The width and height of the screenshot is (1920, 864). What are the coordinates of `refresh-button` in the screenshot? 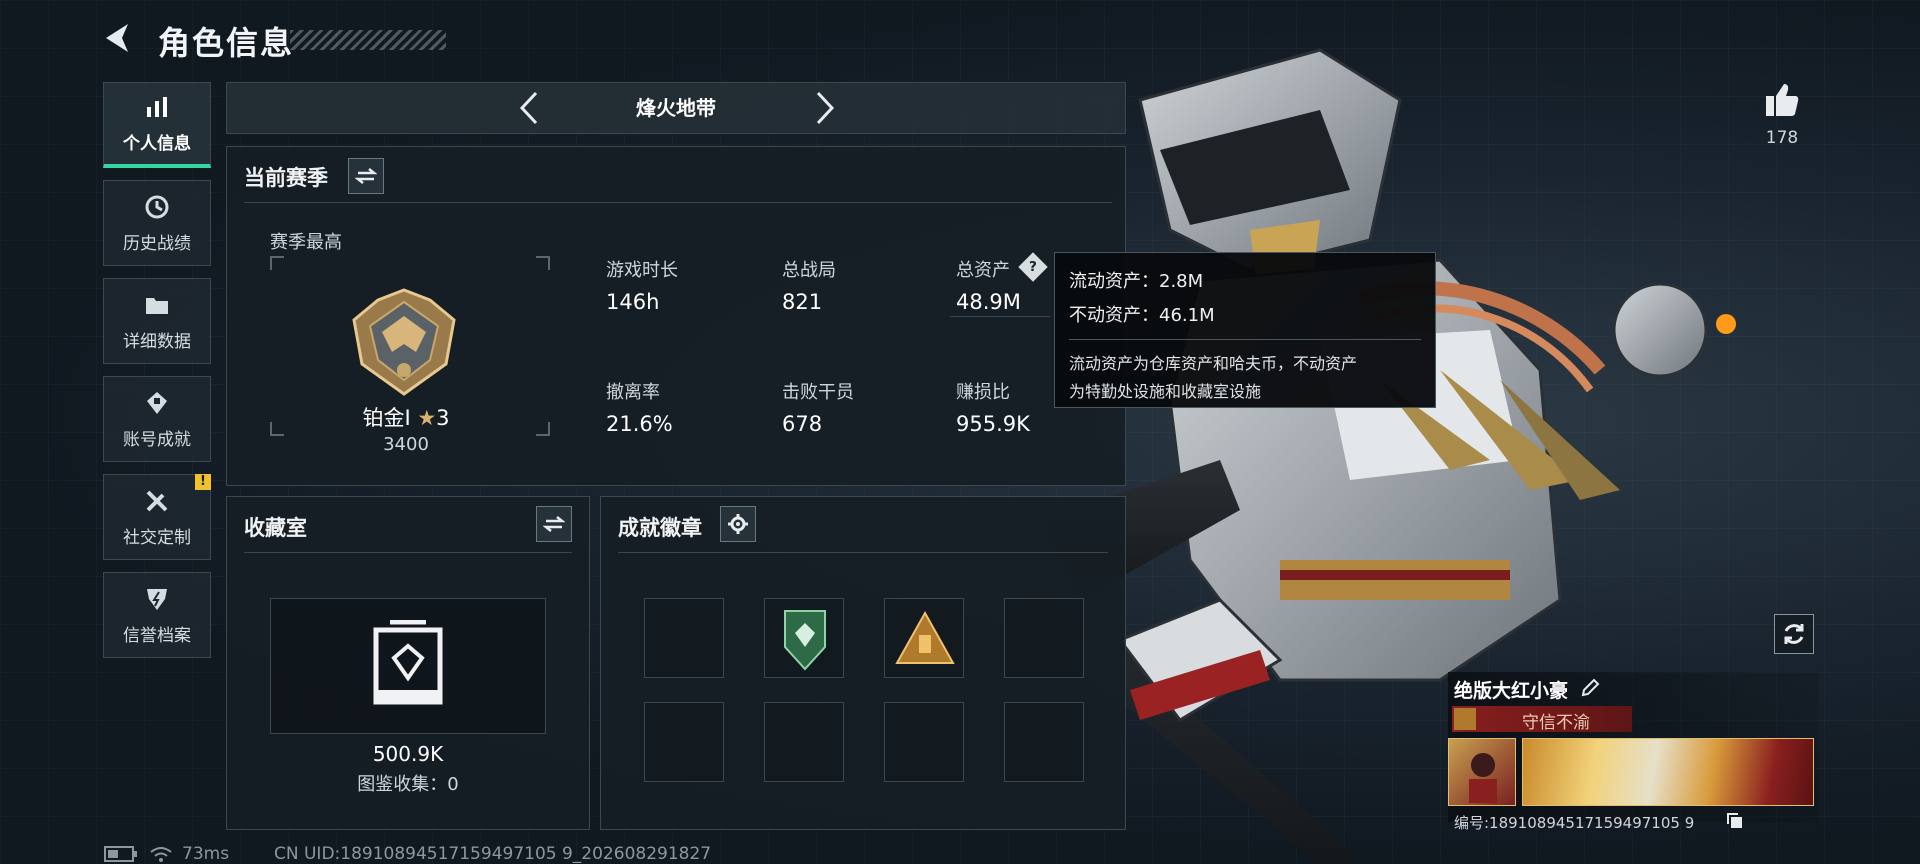 It's located at (1794, 634).